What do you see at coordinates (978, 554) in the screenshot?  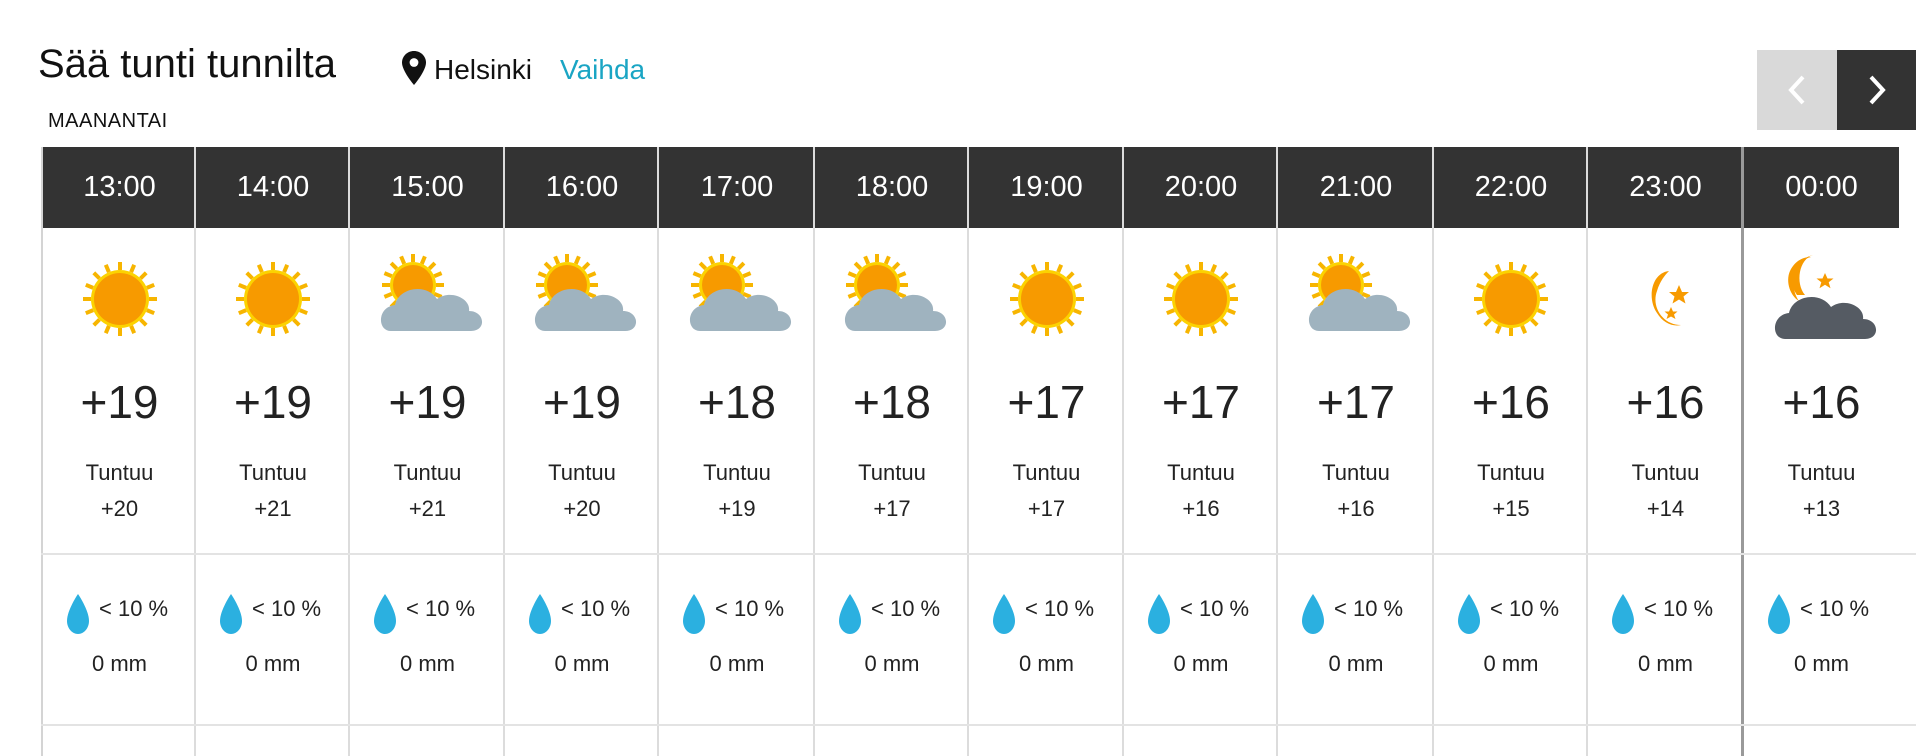 I see `row-divider` at bounding box center [978, 554].